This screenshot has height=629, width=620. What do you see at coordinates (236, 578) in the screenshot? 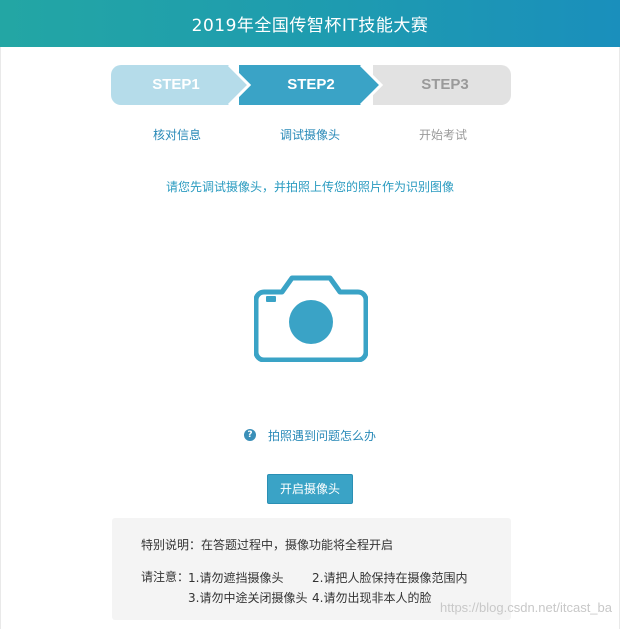
I see `attention-item-1: 1.请勿遮挡摄像头` at bounding box center [236, 578].